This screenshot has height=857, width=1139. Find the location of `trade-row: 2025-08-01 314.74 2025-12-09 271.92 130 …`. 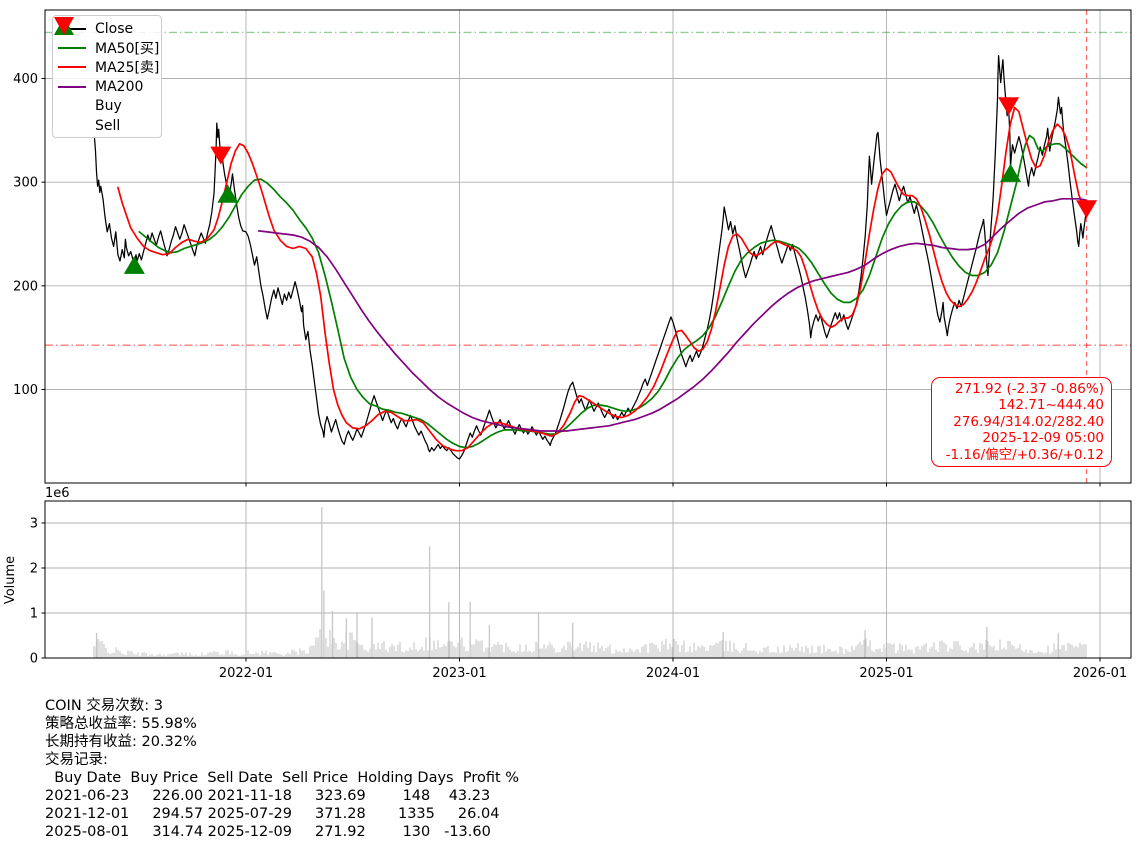

trade-row: 2025-08-01 314.74 2025-12-09 271.92 130 … is located at coordinates (268, 832).